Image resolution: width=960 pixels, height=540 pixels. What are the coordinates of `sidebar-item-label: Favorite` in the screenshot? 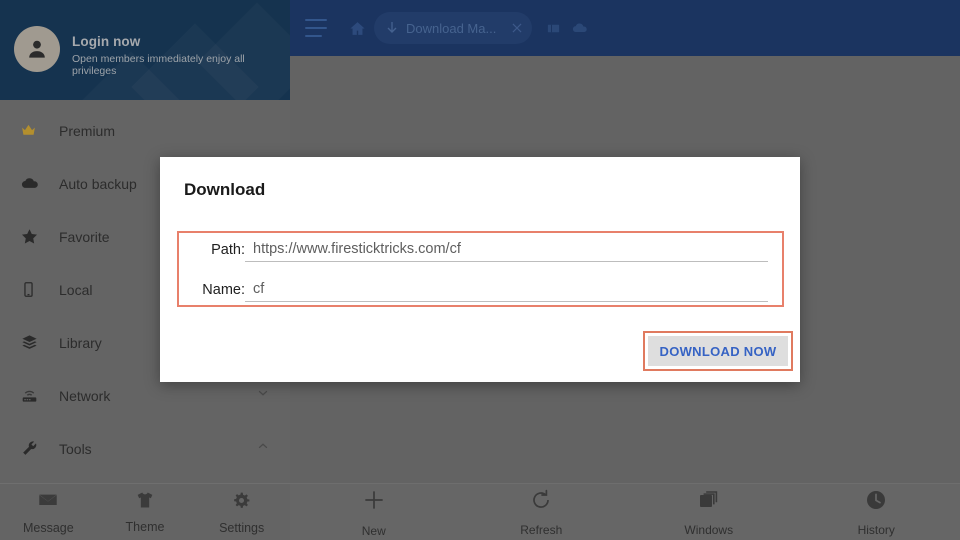 It's located at (84, 236).